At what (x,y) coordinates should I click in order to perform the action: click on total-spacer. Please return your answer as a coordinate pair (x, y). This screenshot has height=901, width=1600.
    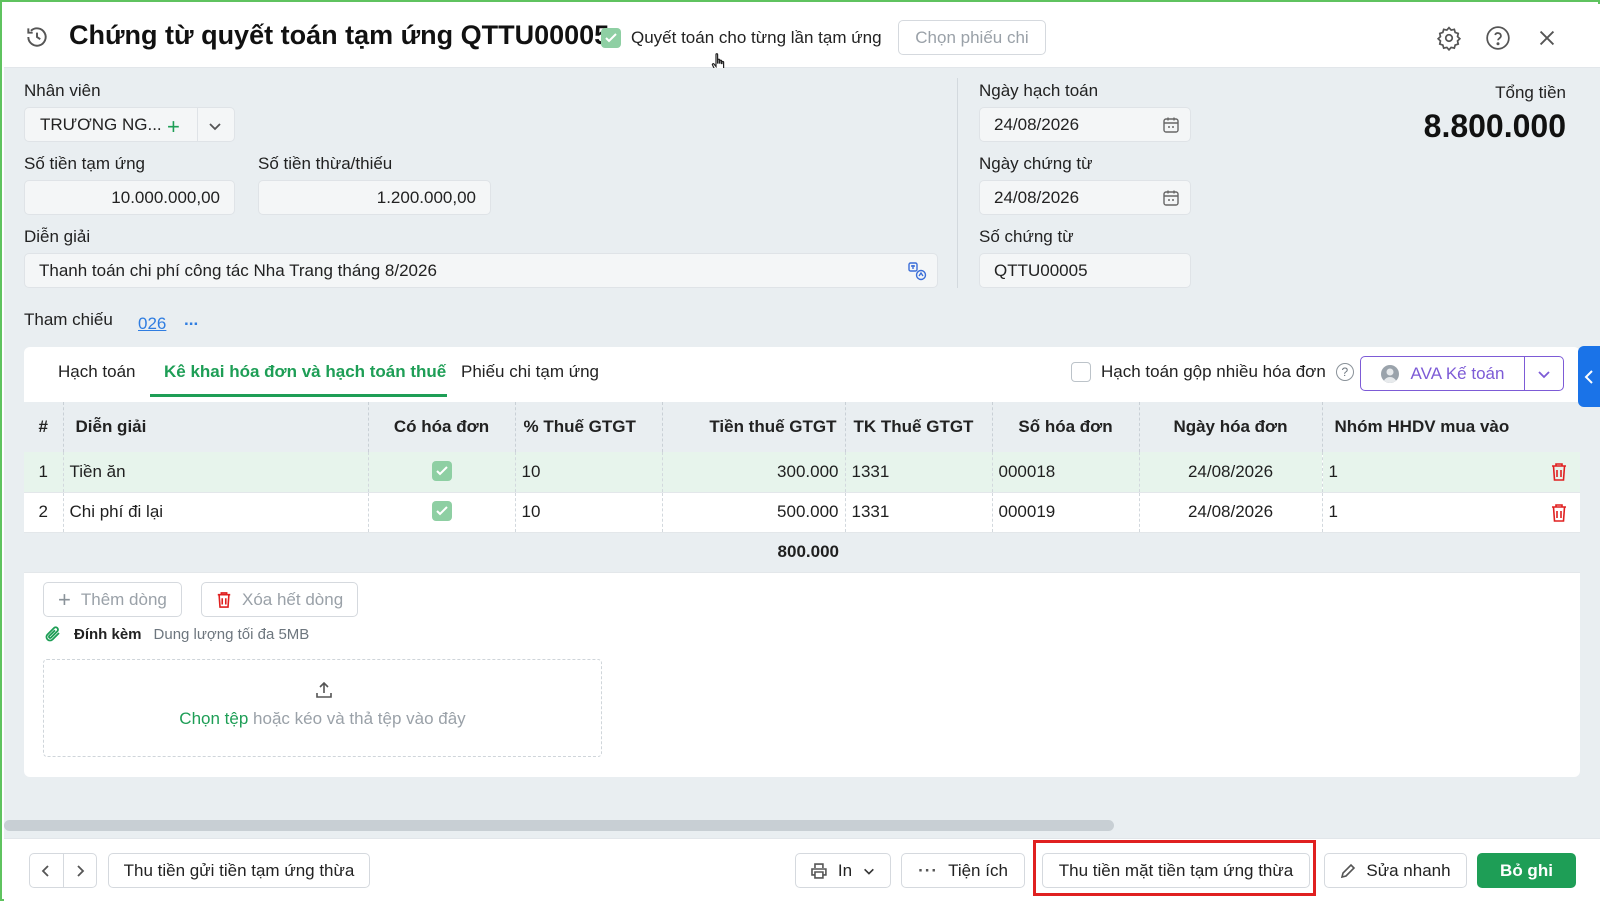
    Looking at the image, I should click on (1212, 552).